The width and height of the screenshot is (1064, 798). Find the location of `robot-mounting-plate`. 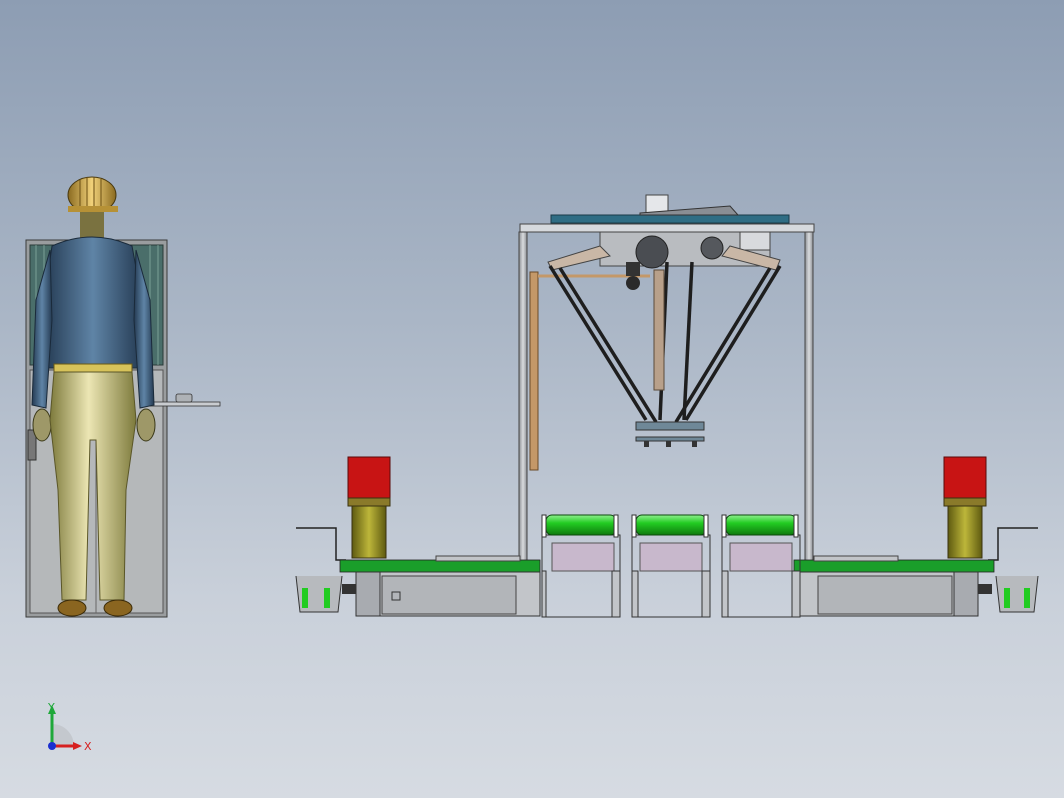

robot-mounting-plate is located at coordinates (670, 219).